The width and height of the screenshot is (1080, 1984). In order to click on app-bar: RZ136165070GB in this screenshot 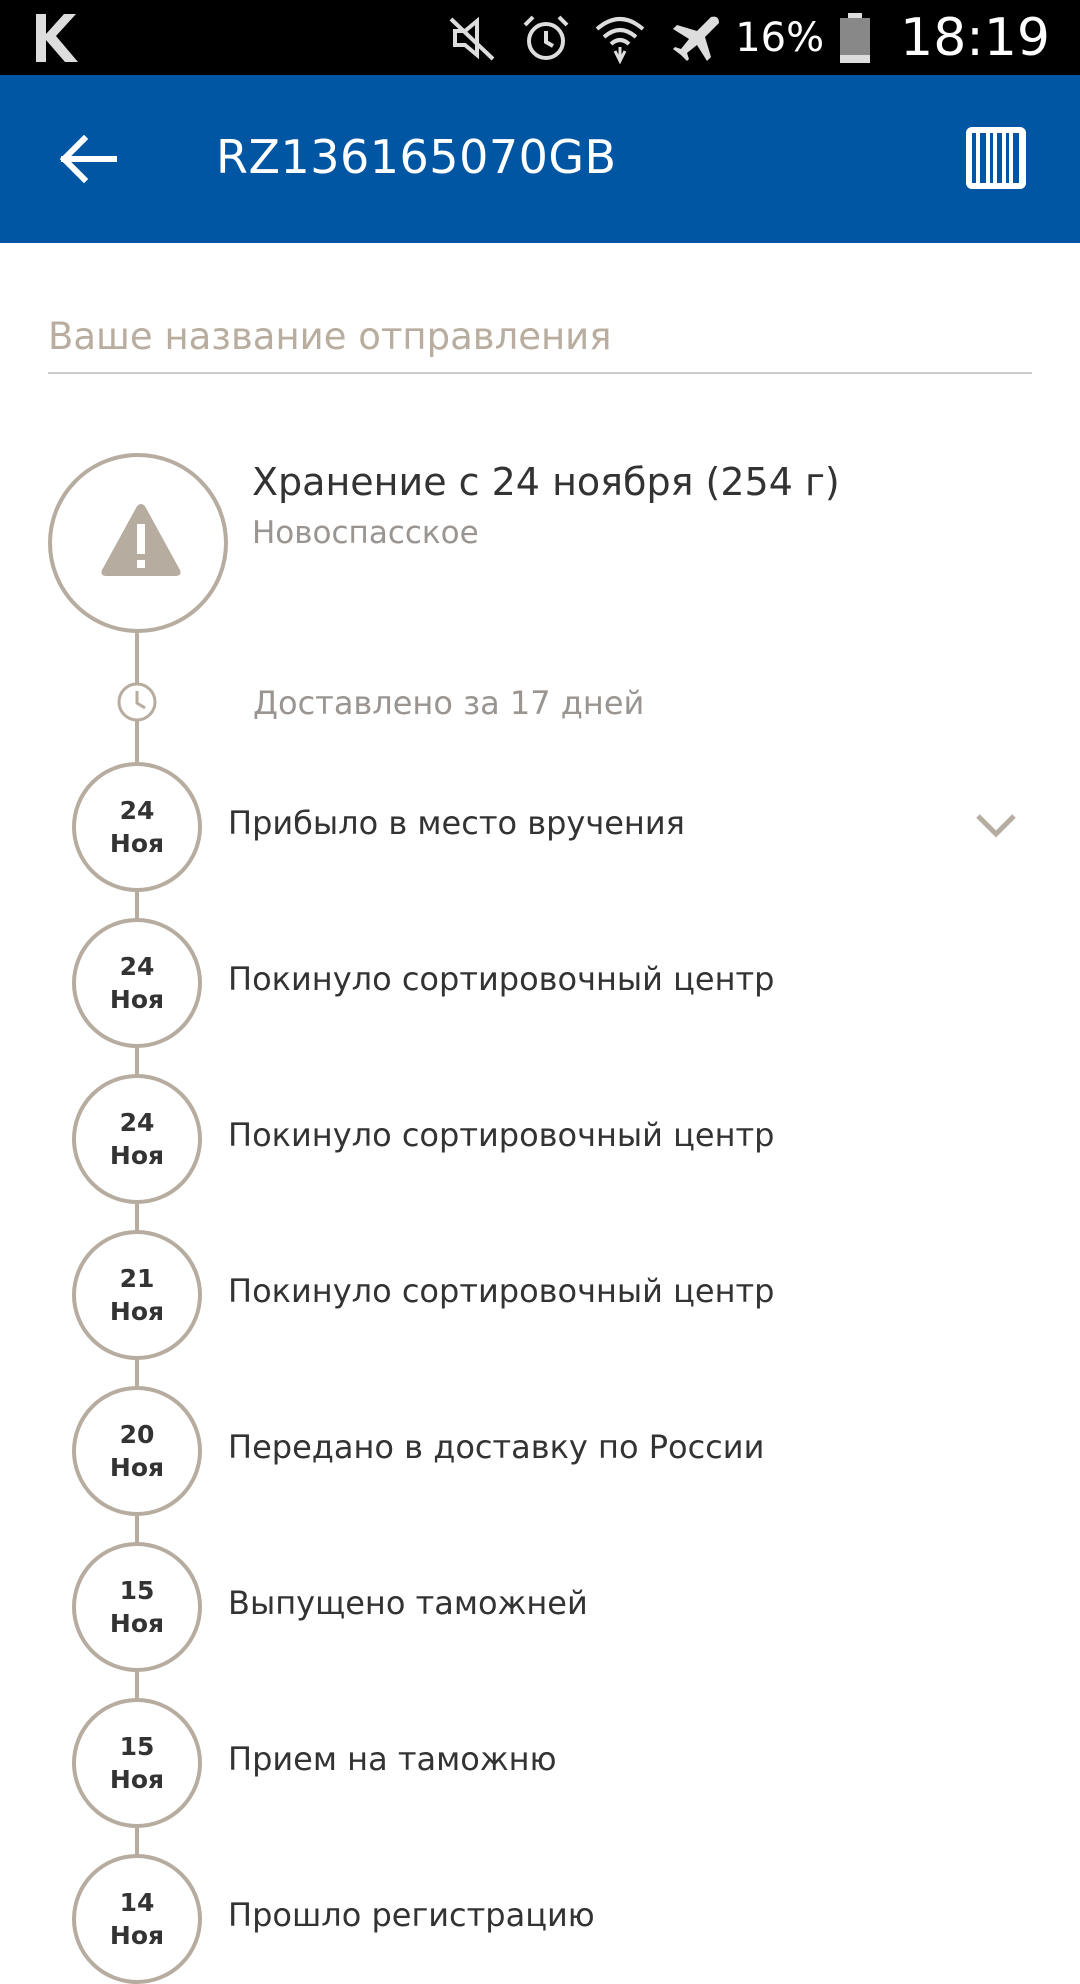, I will do `click(540, 159)`.